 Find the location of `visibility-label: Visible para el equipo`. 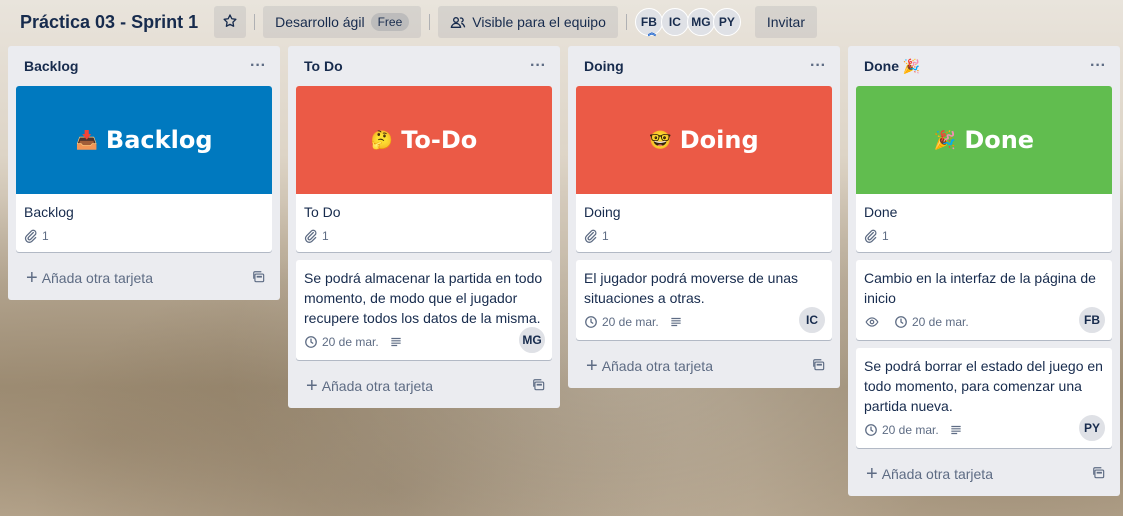

visibility-label: Visible para el equipo is located at coordinates (539, 22).